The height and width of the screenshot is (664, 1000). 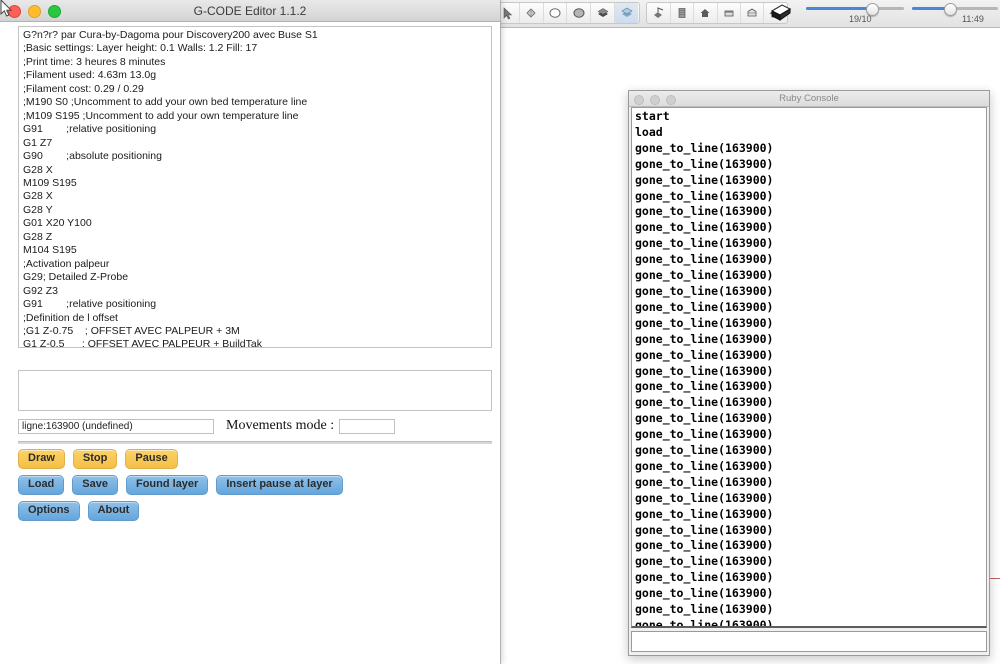 I want to click on outliner-home-icon, so click(x=706, y=13).